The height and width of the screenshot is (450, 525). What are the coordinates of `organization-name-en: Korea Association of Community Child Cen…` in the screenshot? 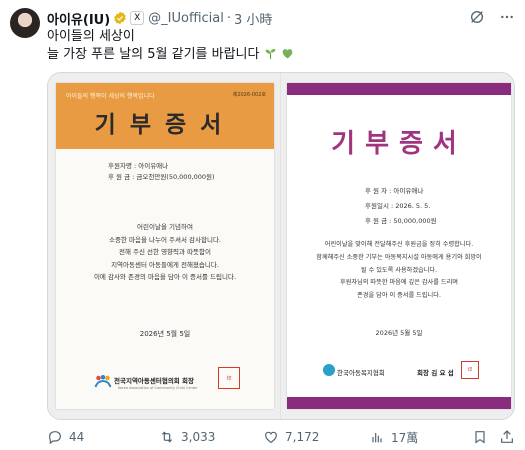 It's located at (158, 388).